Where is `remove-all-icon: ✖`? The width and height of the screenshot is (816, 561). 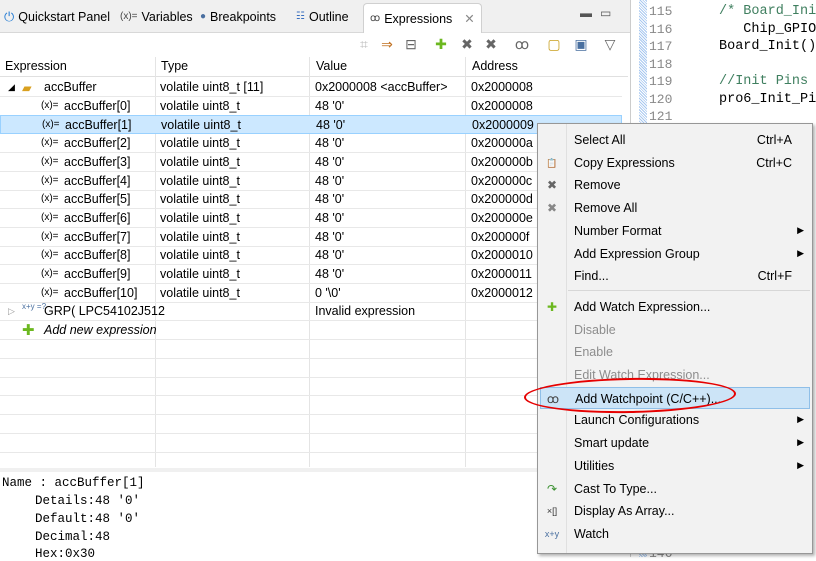
remove-all-icon: ✖ is located at coordinates (491, 44).